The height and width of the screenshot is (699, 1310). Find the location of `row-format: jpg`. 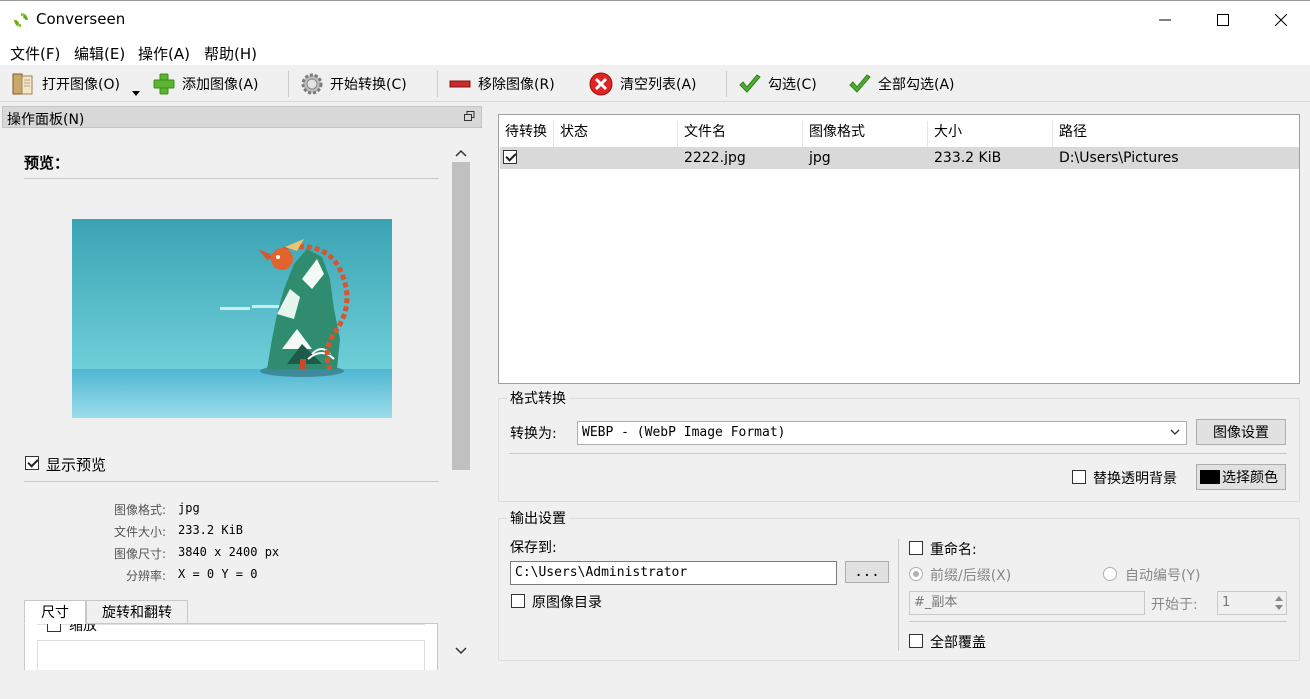

row-format: jpg is located at coordinates (820, 158).